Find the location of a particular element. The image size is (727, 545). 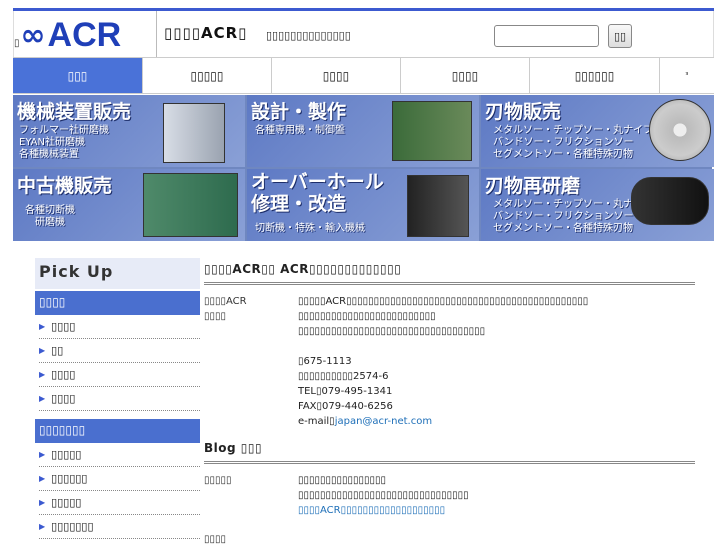

nav-item-home: ▯▯▯ is located at coordinates (78, 75).